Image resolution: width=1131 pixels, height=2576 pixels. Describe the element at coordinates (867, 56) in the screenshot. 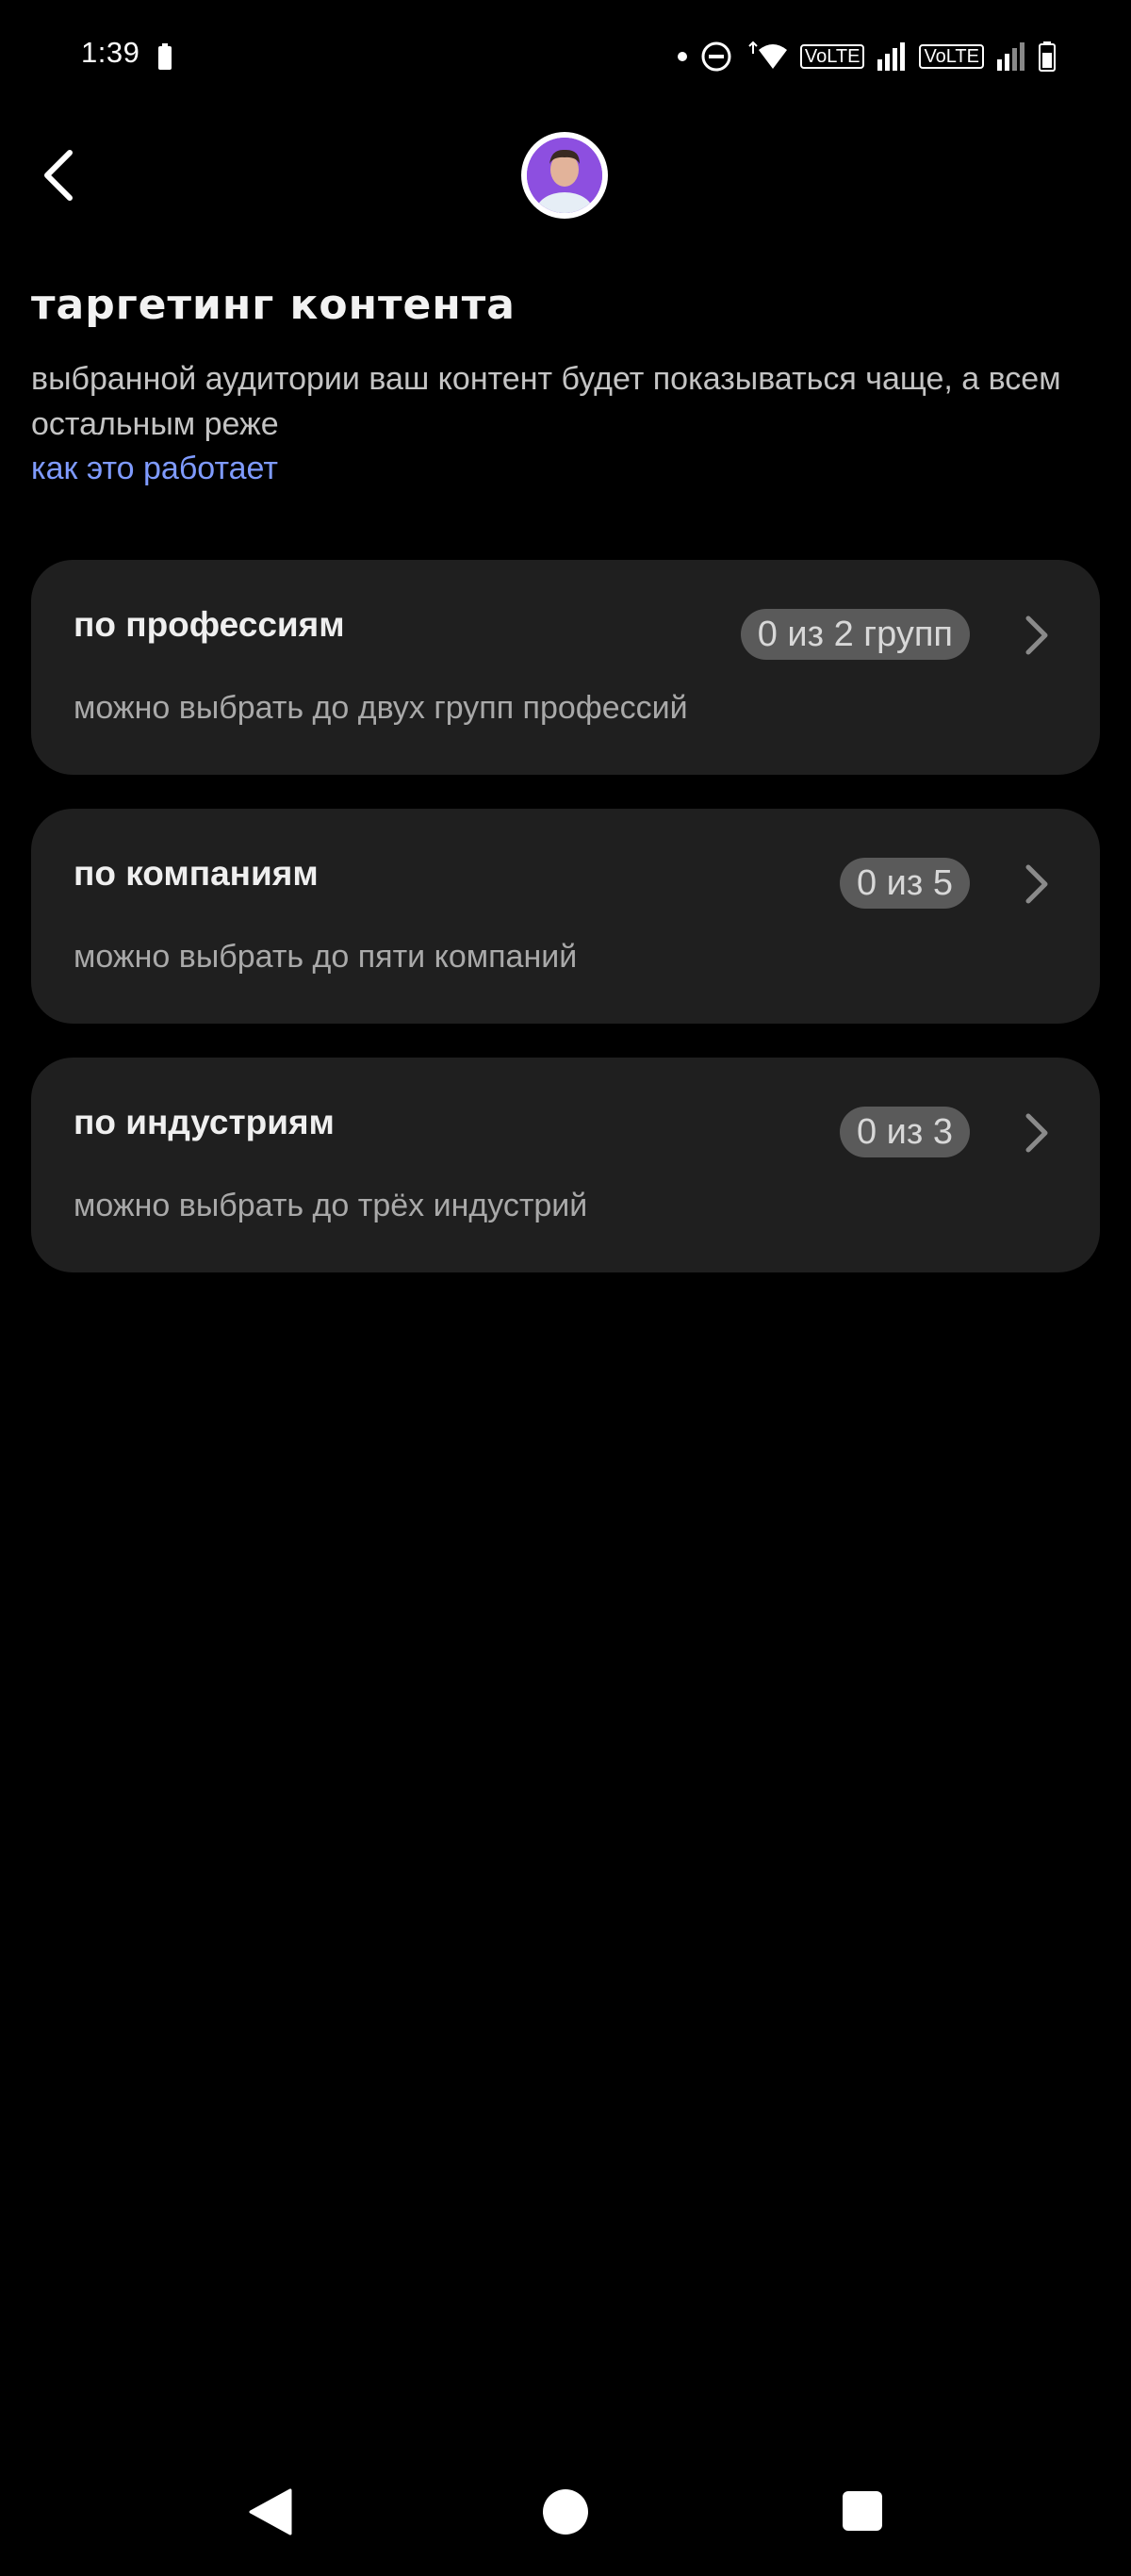

I see `status-icons: VoLTE VoLTE` at that location.